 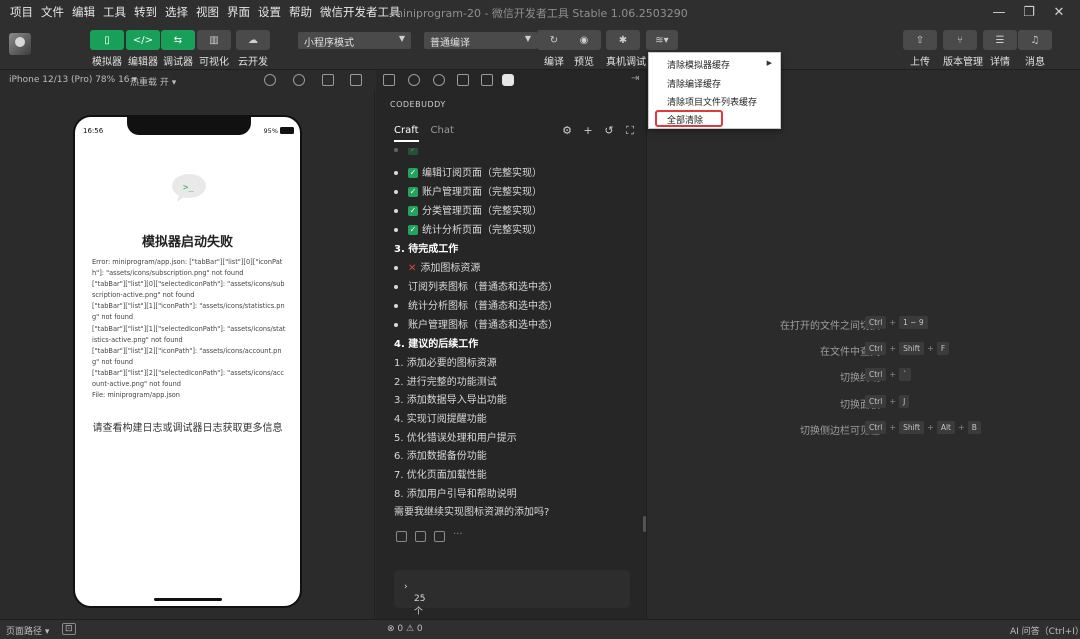 What do you see at coordinates (143, 49) in the screenshot?
I see `editor-button: </> 编辑器` at bounding box center [143, 49].